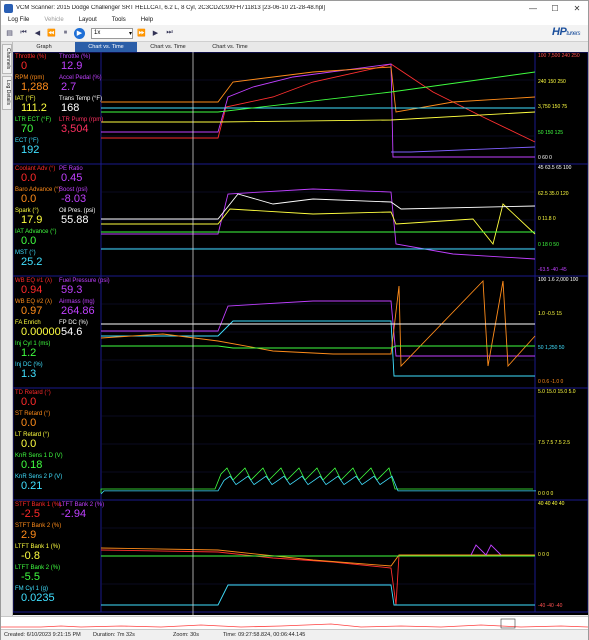 This screenshot has height=640, width=589. I want to click on channel-value: 264.86, so click(78, 311).